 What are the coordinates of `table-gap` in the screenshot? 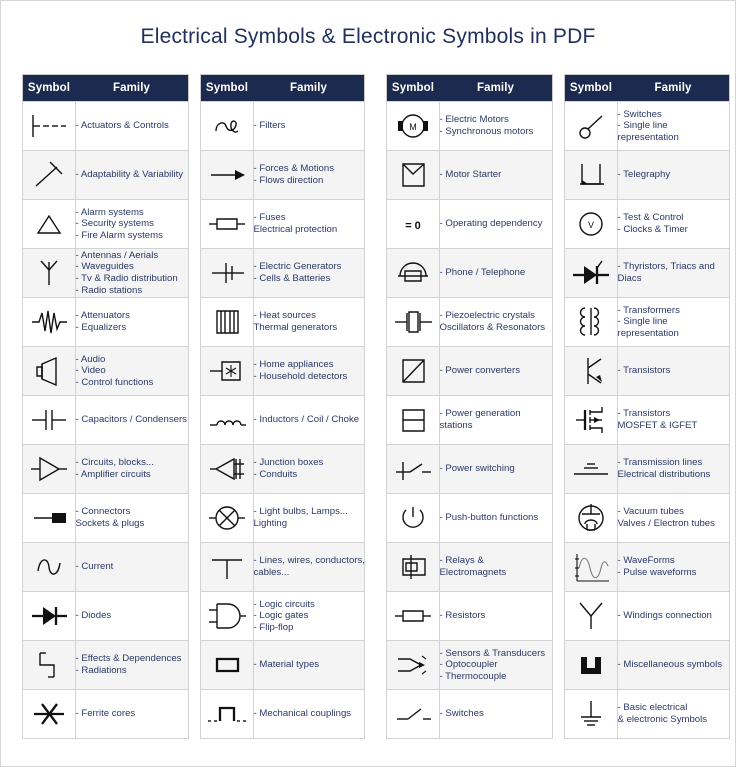 It's located at (558, 406).